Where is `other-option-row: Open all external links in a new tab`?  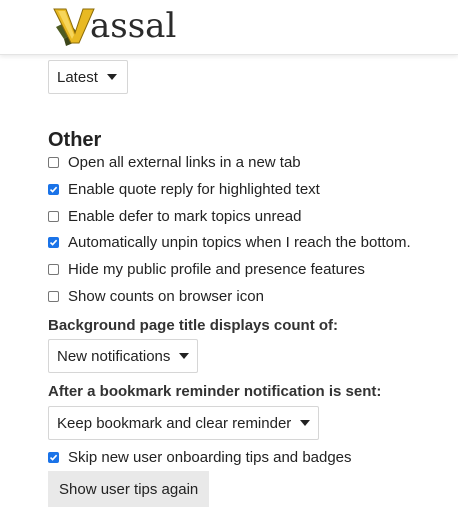 other-option-row: Open all external links in a new tab is located at coordinates (174, 162).